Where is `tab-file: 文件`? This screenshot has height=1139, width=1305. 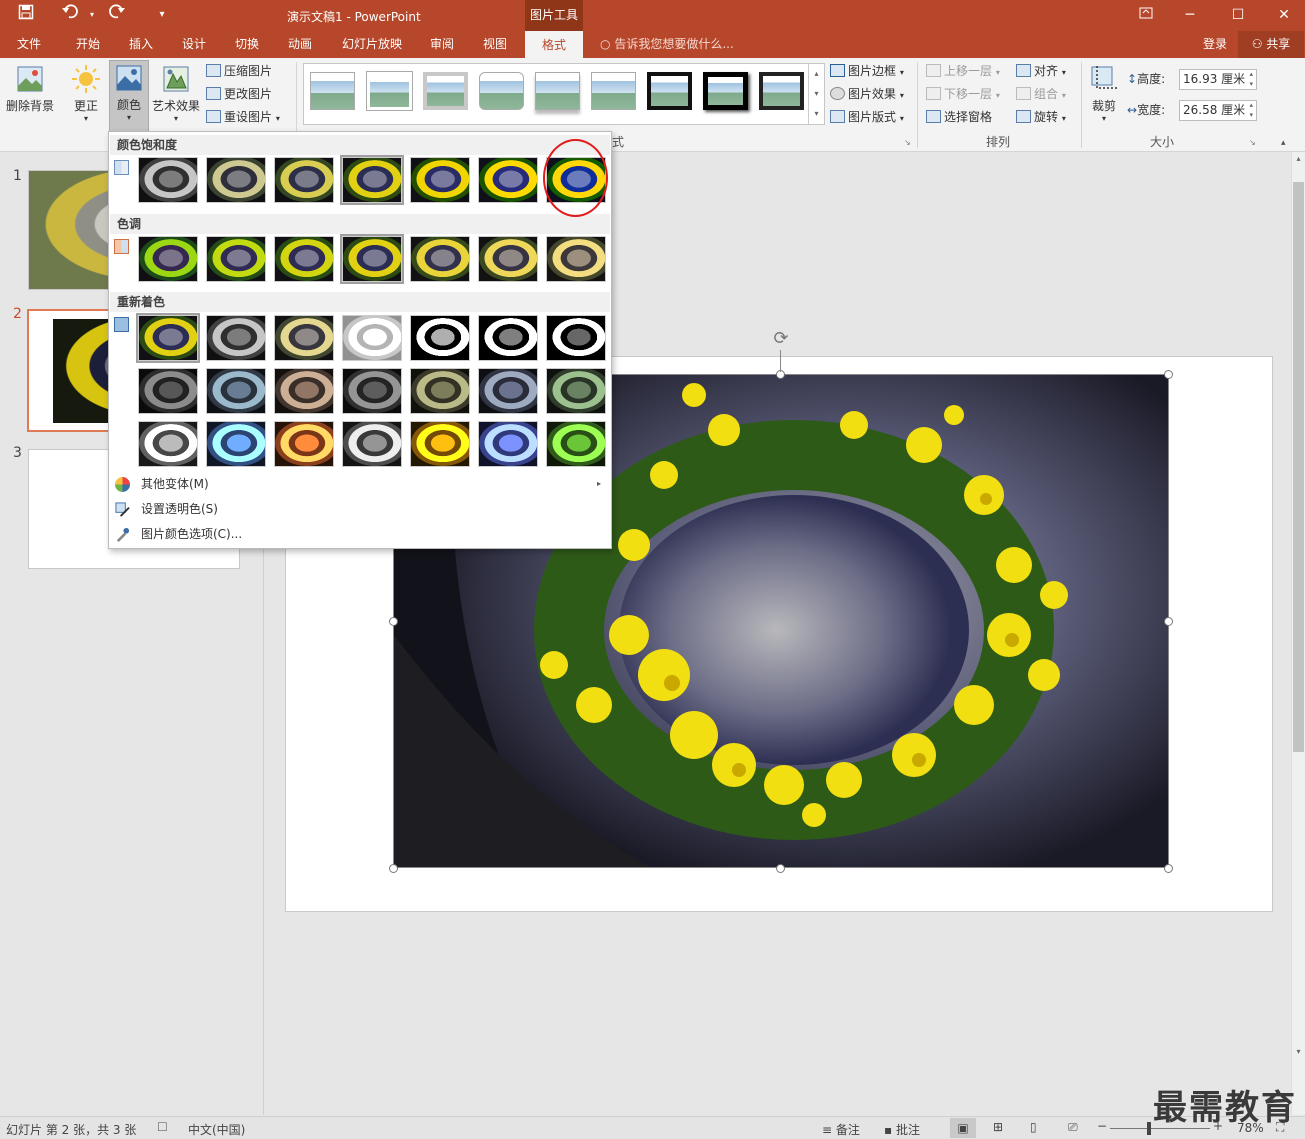
tab-file: 文件 is located at coordinates (29, 44).